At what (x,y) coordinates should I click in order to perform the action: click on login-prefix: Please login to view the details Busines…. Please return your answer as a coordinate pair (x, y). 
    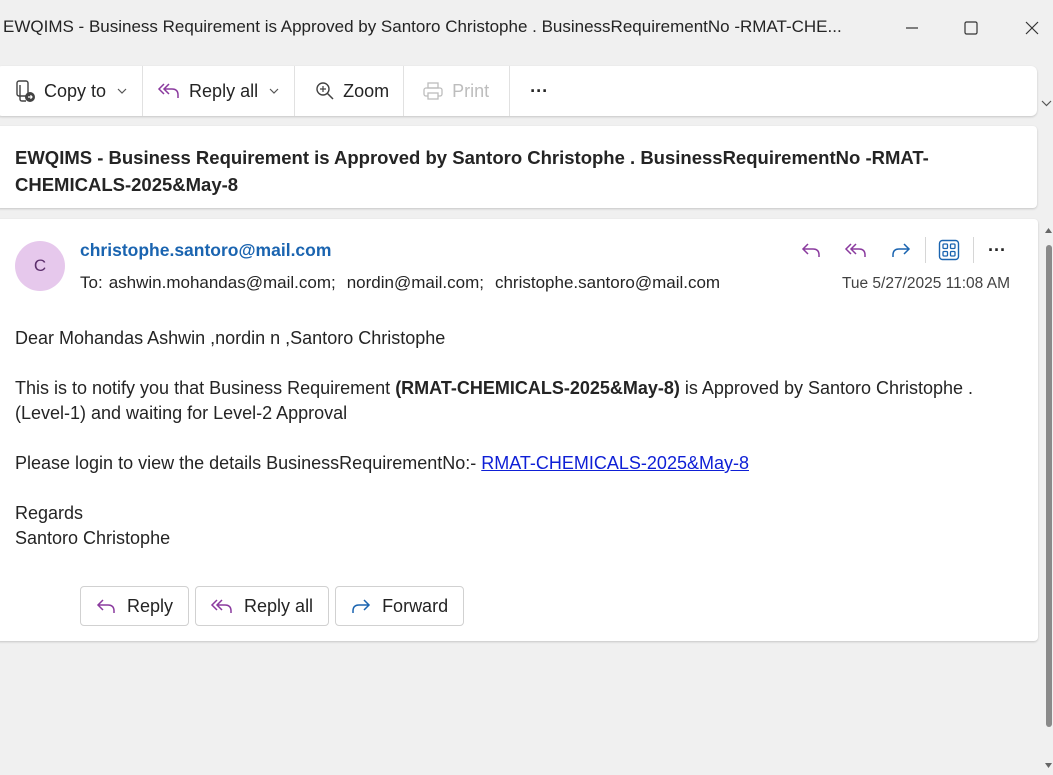
    Looking at the image, I should click on (248, 463).